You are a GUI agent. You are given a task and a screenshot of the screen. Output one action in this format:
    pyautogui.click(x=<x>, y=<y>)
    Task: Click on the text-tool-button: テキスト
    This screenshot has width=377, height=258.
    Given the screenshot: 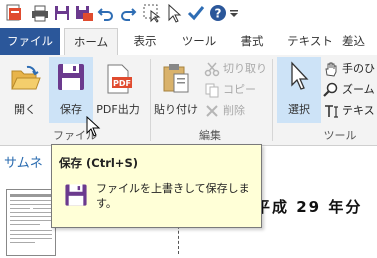 What is the action you would take?
    pyautogui.click(x=350, y=111)
    